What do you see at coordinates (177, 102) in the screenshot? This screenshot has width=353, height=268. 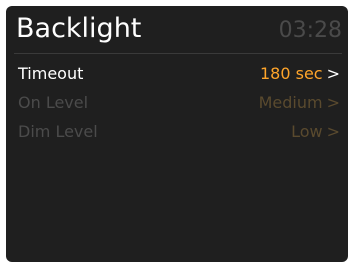 I see `menu-item-on-level: On Level Medium >` at bounding box center [177, 102].